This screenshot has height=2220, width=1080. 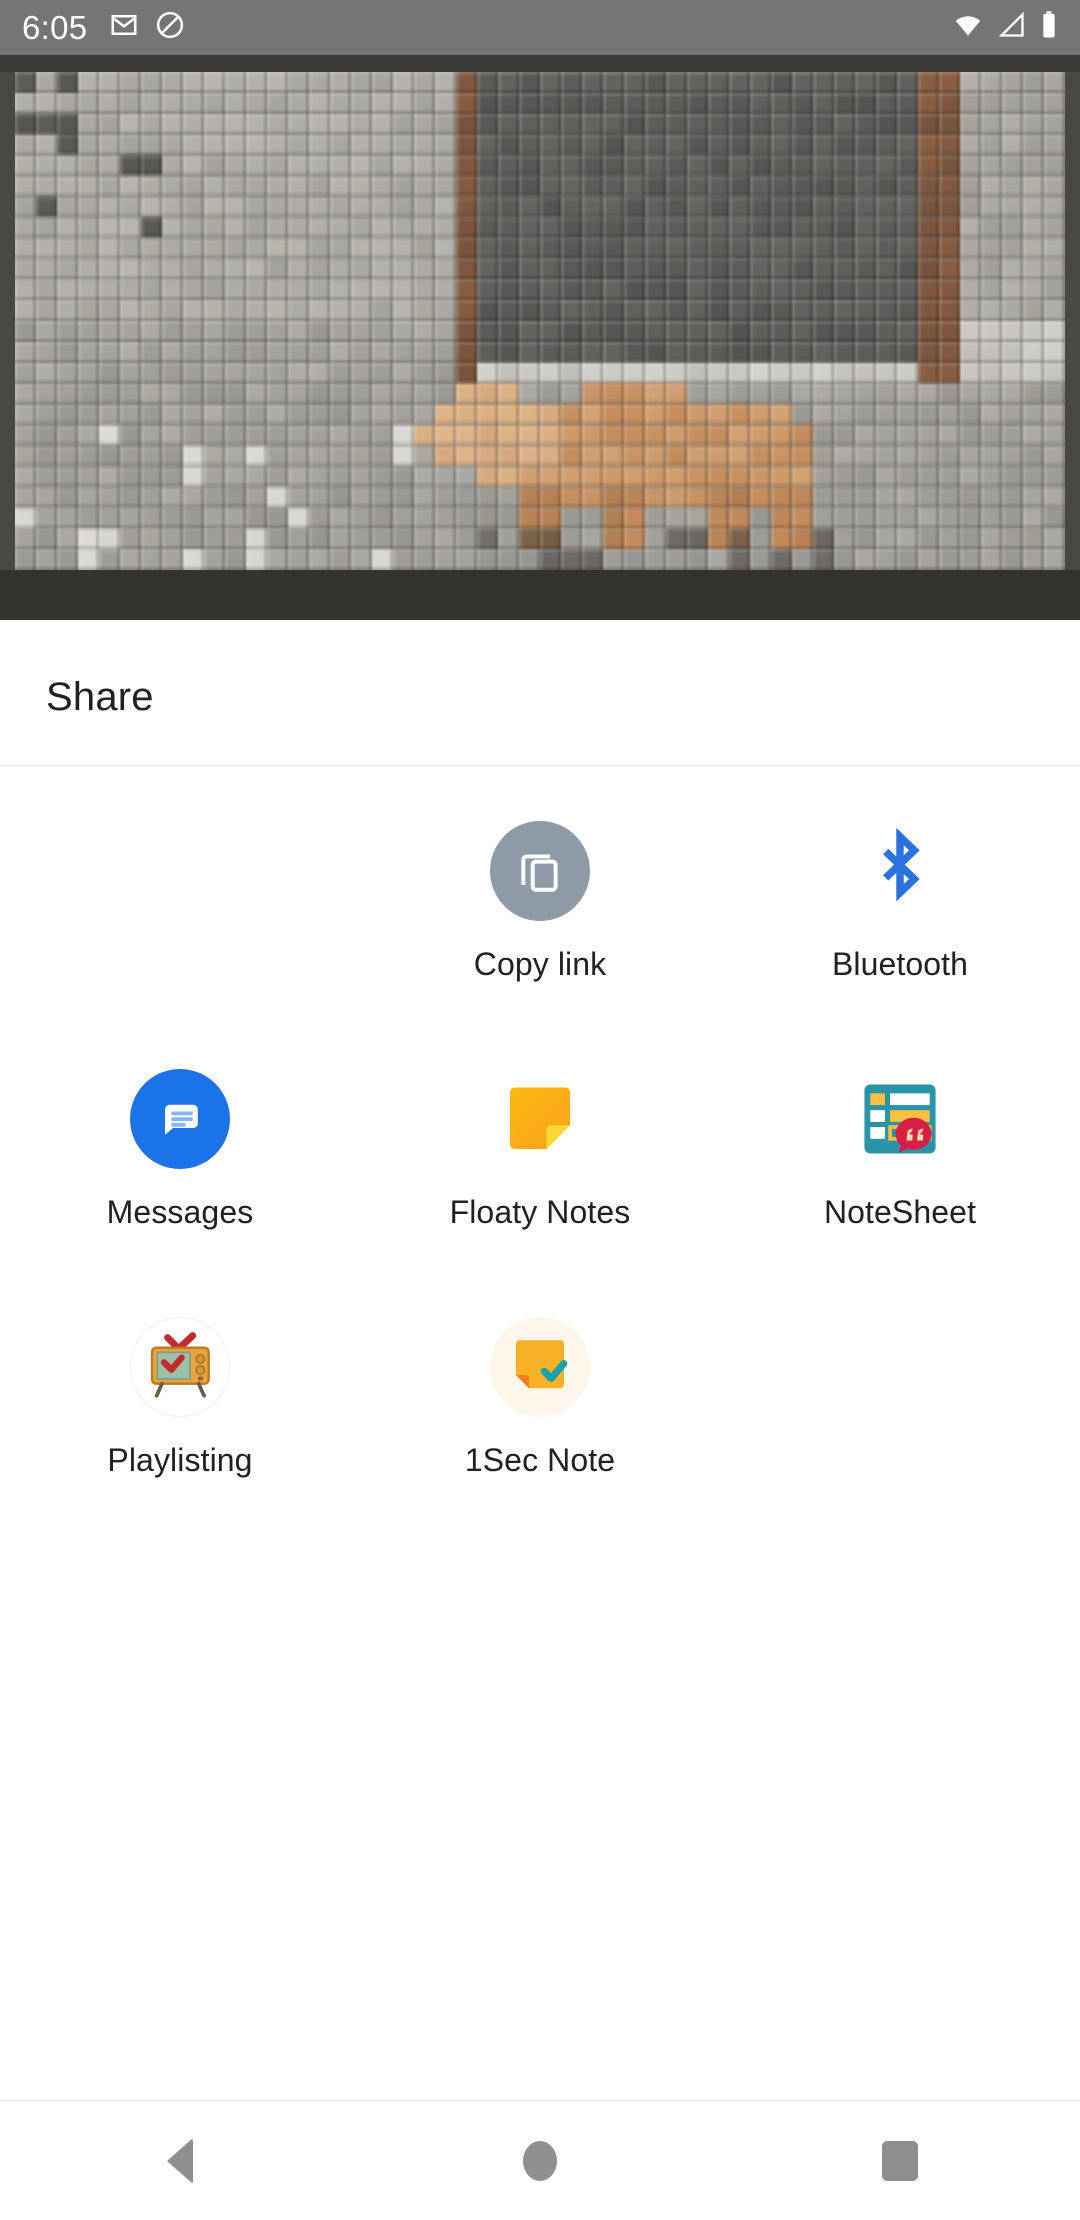 I want to click on share-target-1sec-note: 1Sec Note, so click(x=540, y=1420).